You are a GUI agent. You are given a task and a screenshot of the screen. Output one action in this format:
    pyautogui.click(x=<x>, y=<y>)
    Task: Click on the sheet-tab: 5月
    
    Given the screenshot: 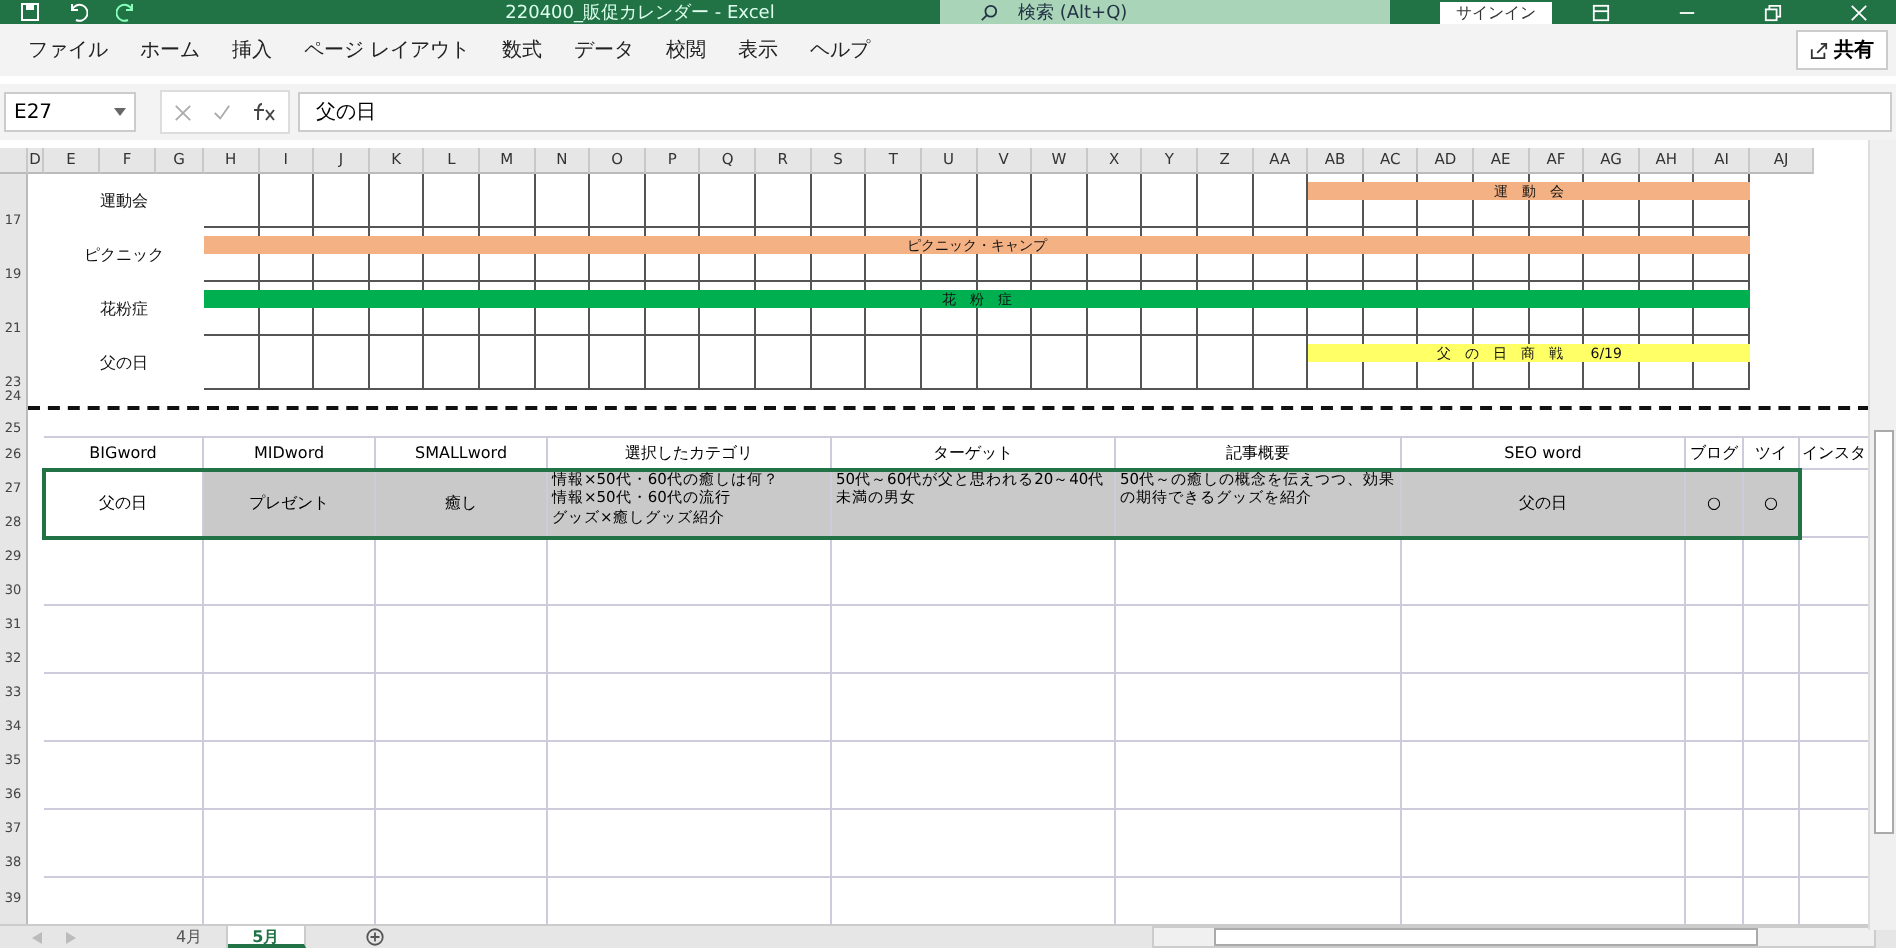 What is the action you would take?
    pyautogui.click(x=267, y=937)
    